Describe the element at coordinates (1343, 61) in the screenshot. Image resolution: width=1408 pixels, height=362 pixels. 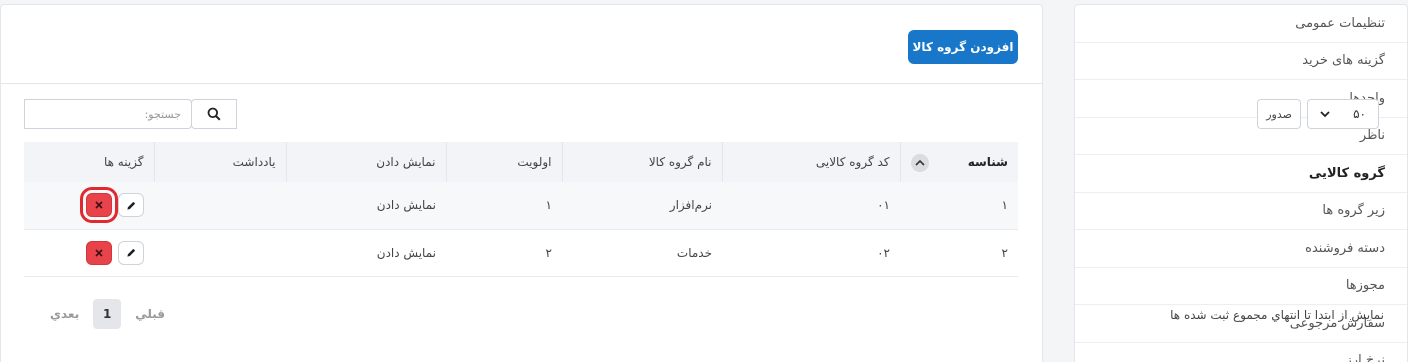
I see `sidebar-item-label: گزینه های خرید` at that location.